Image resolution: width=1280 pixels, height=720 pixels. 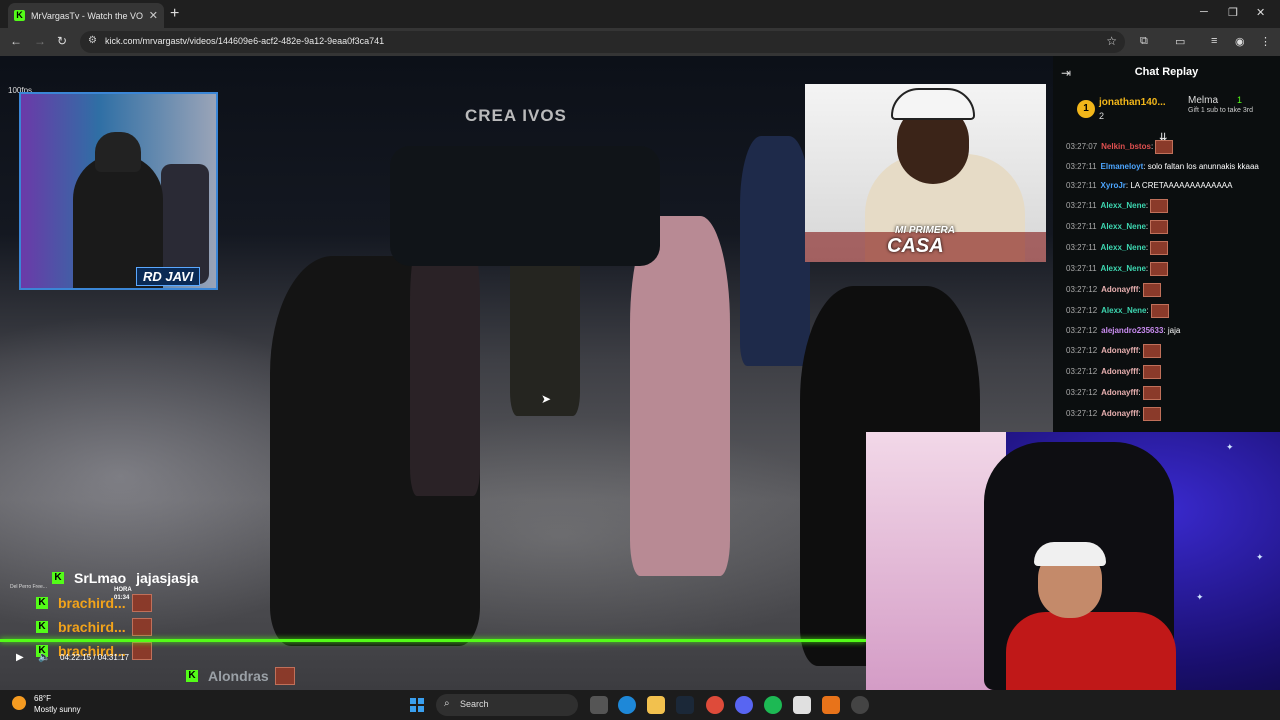 I want to click on facecam: ✦ ✦ ✦ ✦, so click(x=1073, y=561).